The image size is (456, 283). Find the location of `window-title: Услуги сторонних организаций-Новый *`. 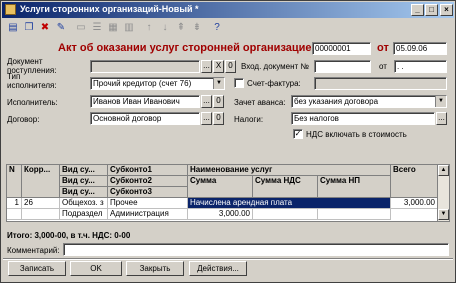

window-title: Услуги сторонних организаций-Новый * is located at coordinates (109, 9).